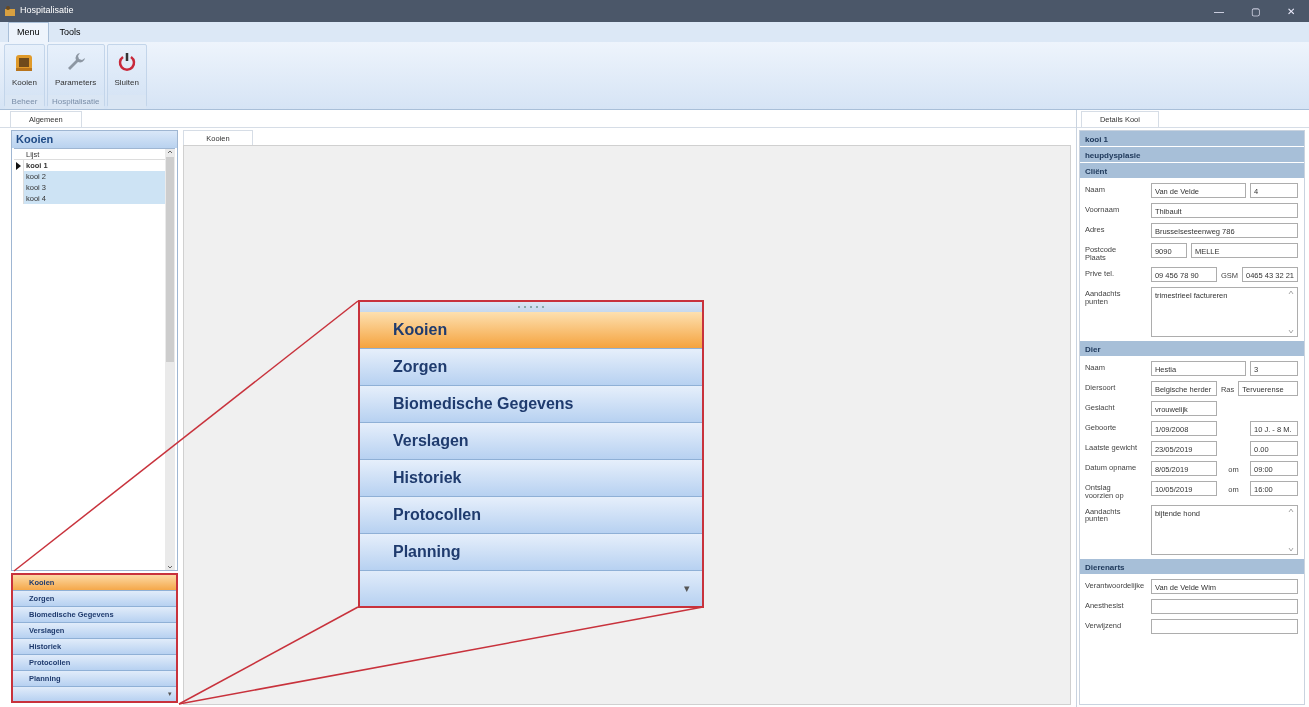 The width and height of the screenshot is (1309, 707). Describe the element at coordinates (1255, 11) in the screenshot. I see `maximize-button: ▢` at that location.